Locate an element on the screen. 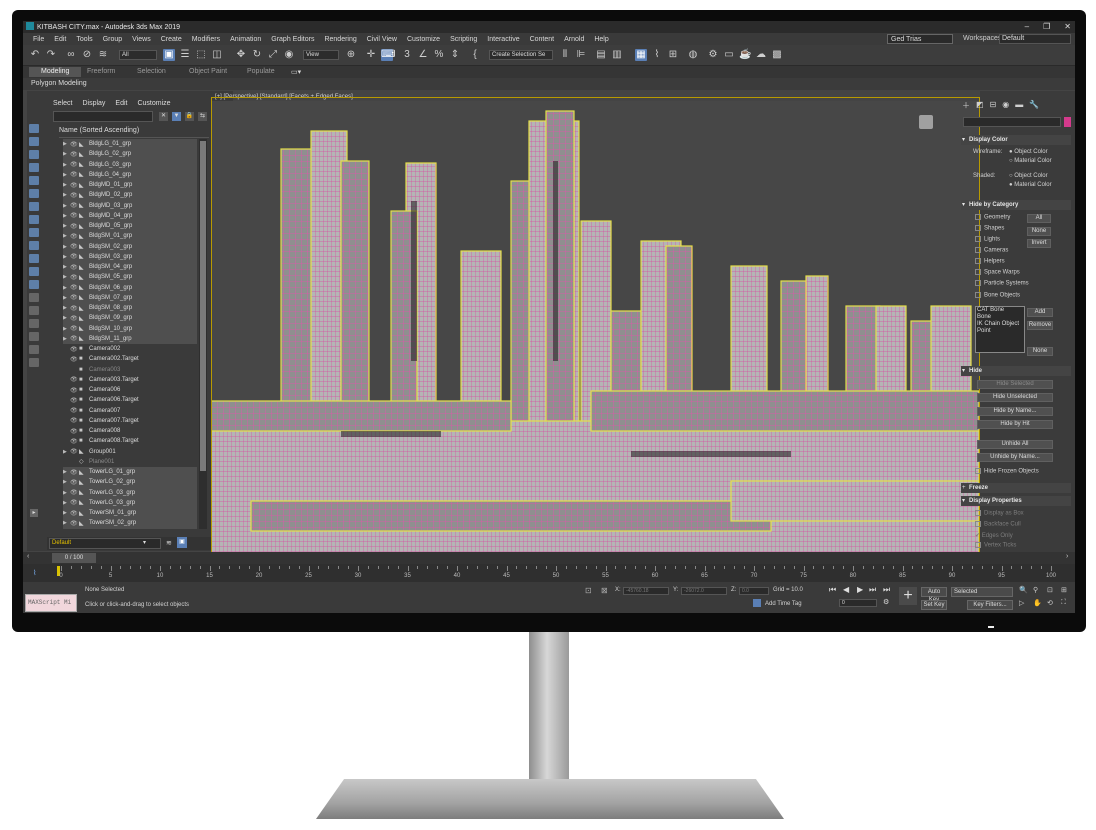 This screenshot has height=830, width=1096. ribbon-options-icon: ▭▾ is located at coordinates (296, 72).